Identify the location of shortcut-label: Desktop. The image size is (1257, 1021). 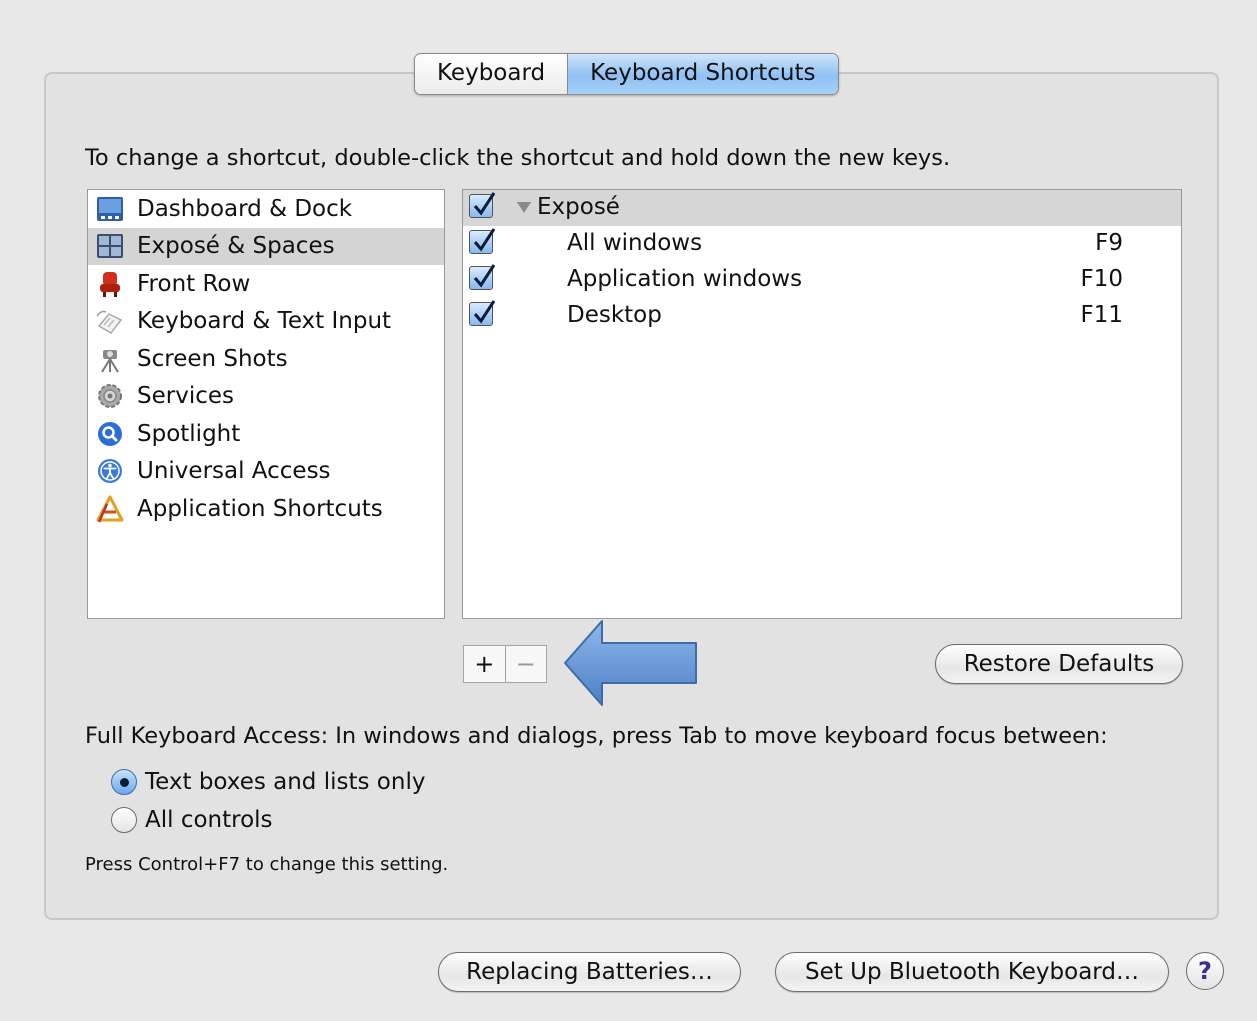
(614, 315).